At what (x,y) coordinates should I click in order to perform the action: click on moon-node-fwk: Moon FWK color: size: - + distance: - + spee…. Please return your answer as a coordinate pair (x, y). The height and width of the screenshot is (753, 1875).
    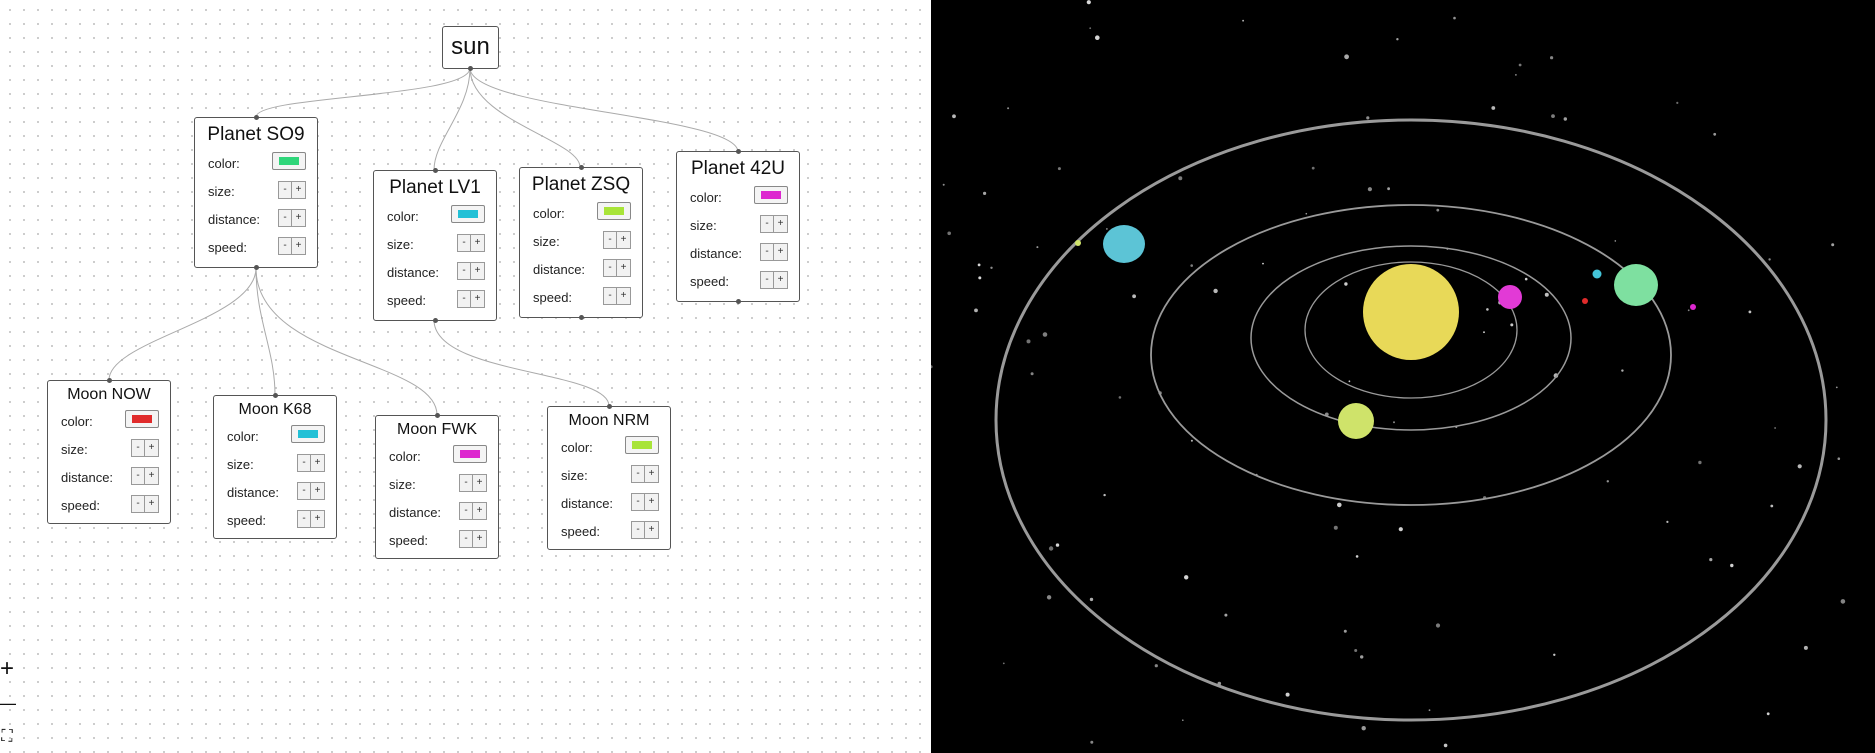
    Looking at the image, I should click on (437, 486).